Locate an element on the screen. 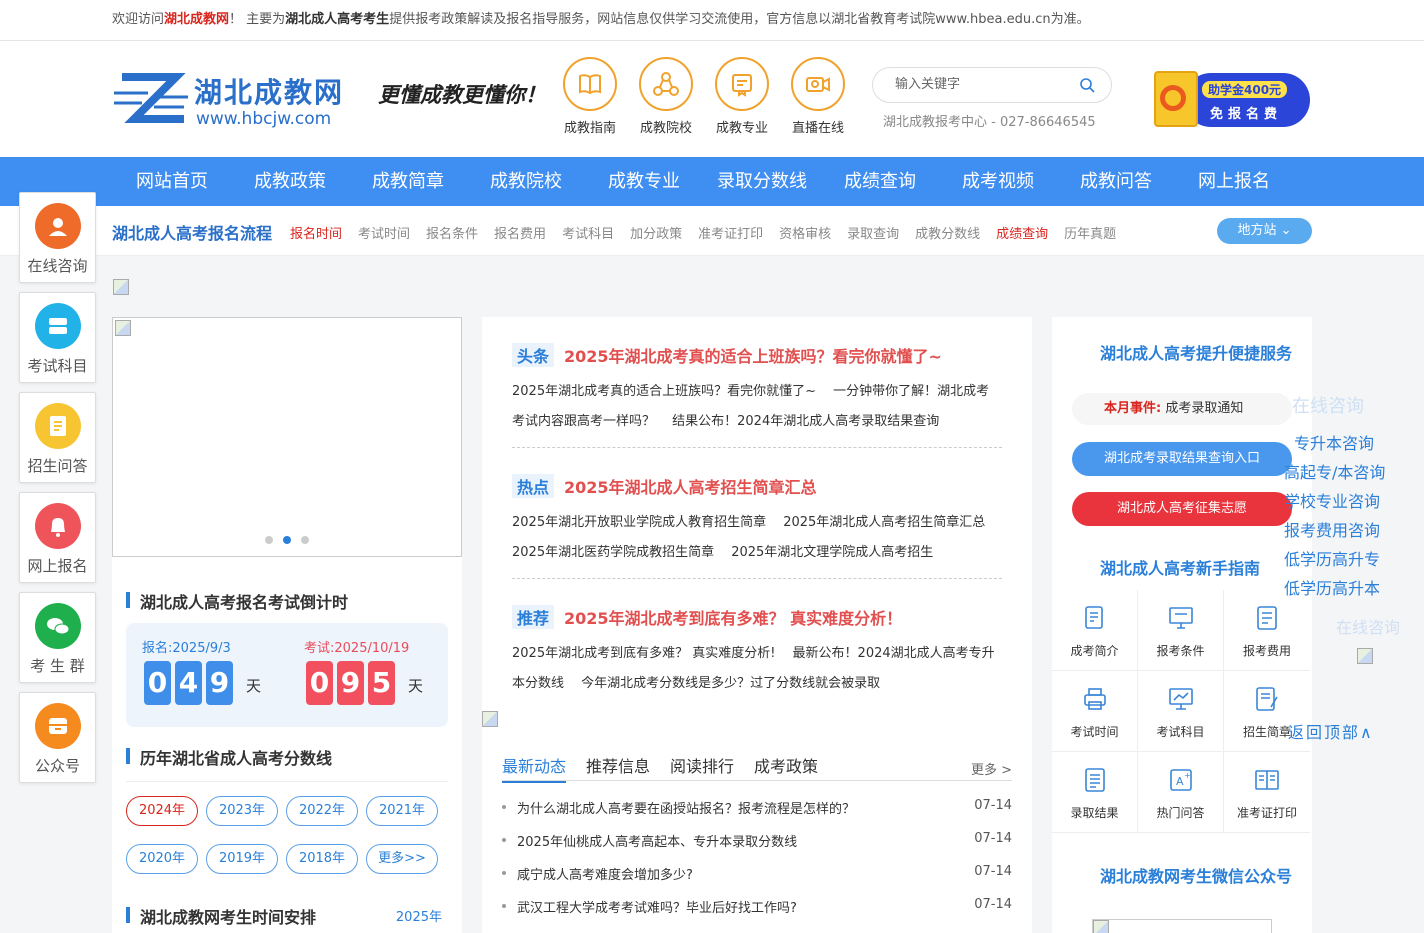 This screenshot has width=1424, height=933. signup-days: 0 4 9 is located at coordinates (188, 683).